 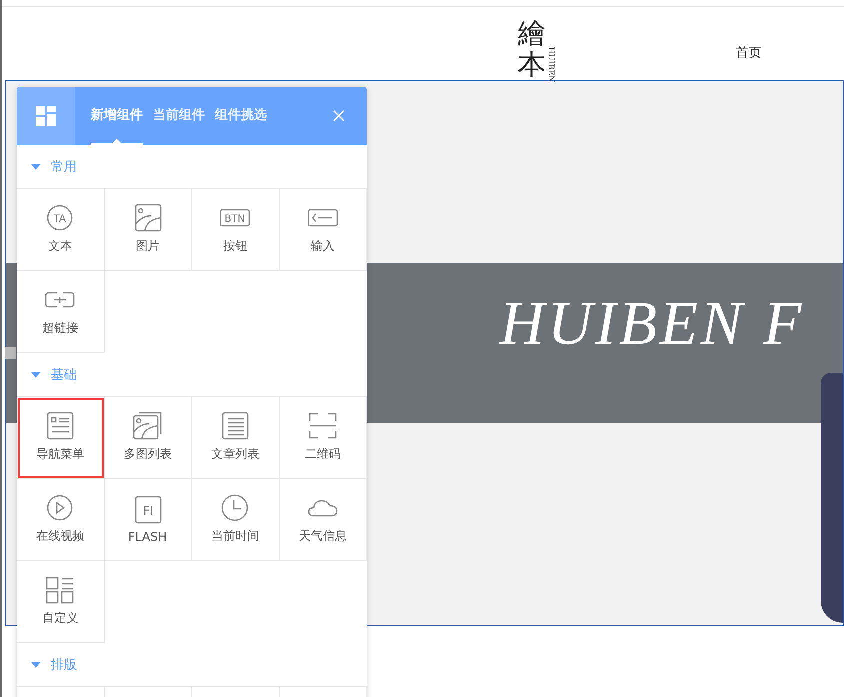 I want to click on list-icon, so click(x=235, y=426).